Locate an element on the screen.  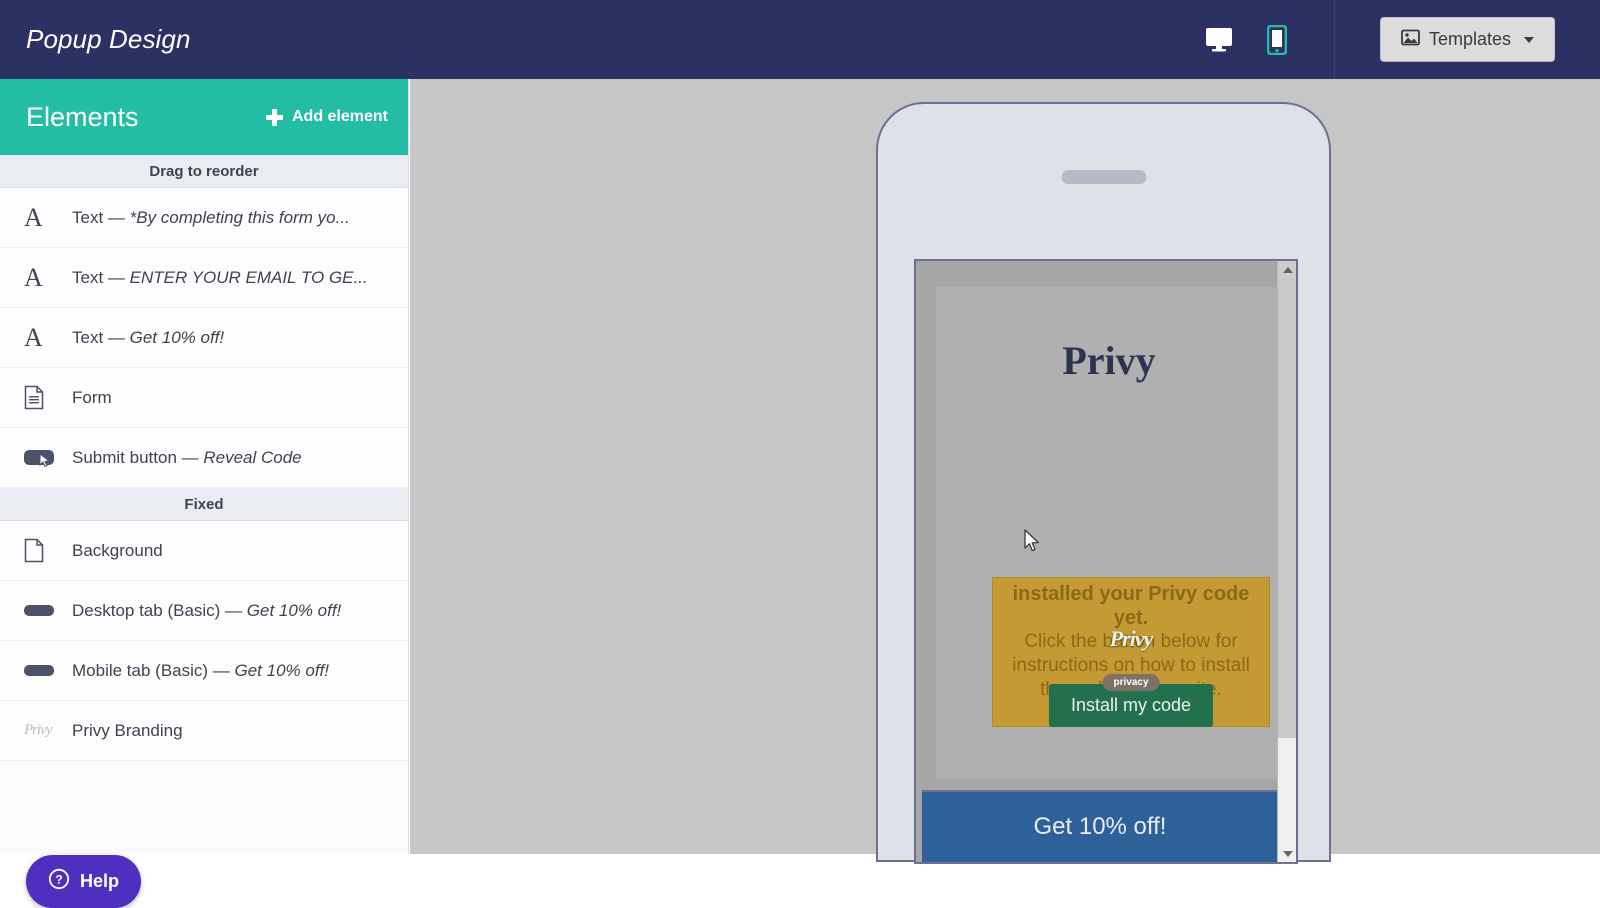
list-item: Desktop tab (Basic) — Get 10% off! is located at coordinates (204, 611).